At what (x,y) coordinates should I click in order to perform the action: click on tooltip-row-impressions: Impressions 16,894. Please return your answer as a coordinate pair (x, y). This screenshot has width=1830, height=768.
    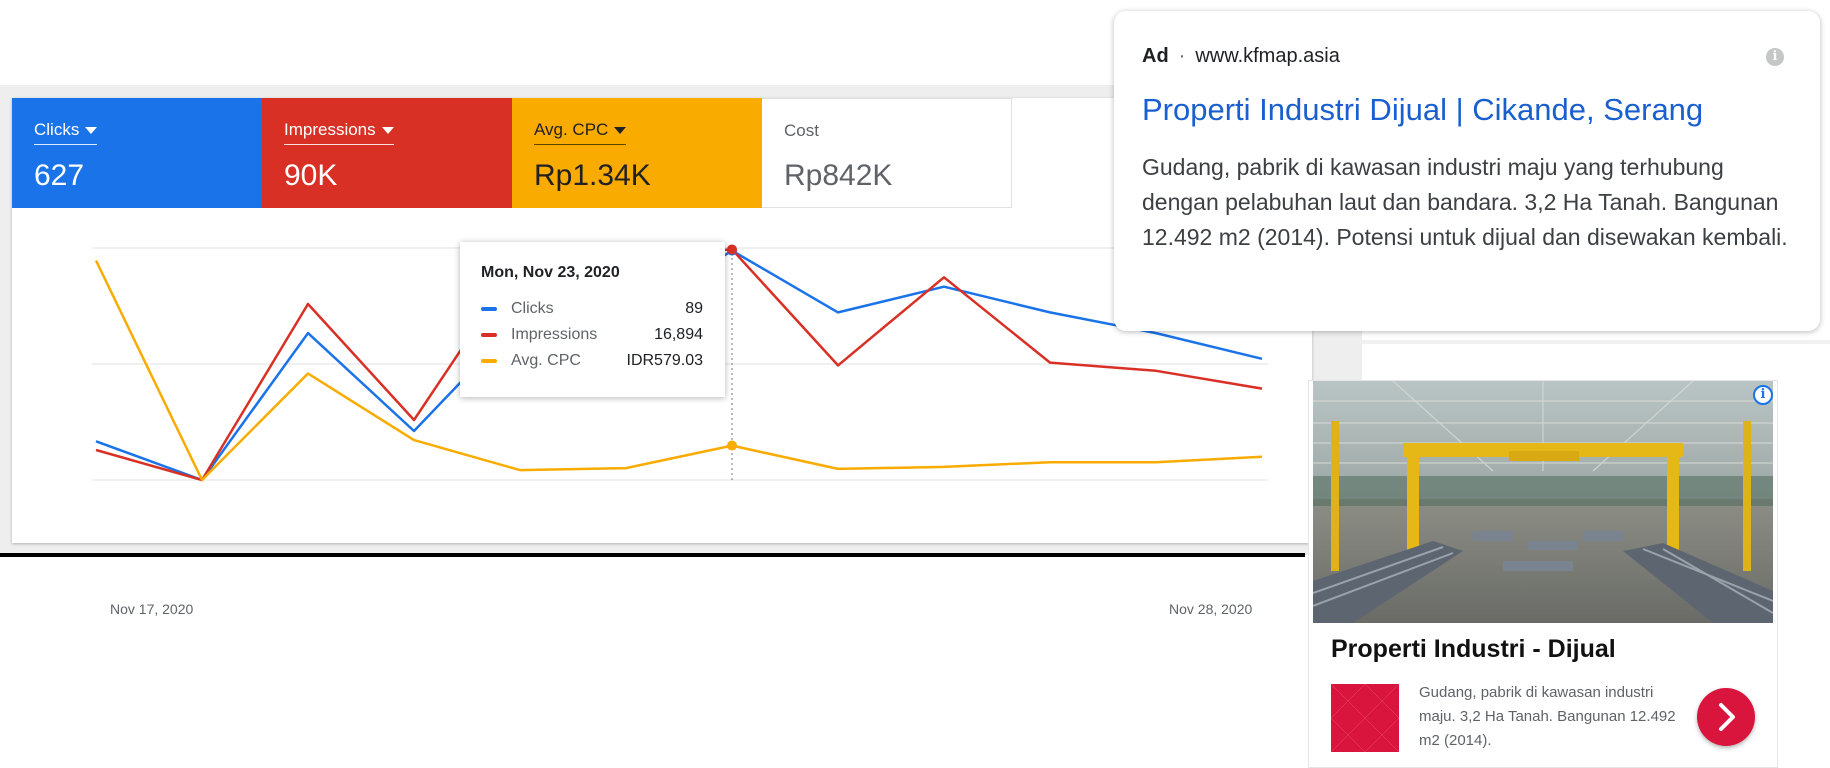
    Looking at the image, I should click on (592, 335).